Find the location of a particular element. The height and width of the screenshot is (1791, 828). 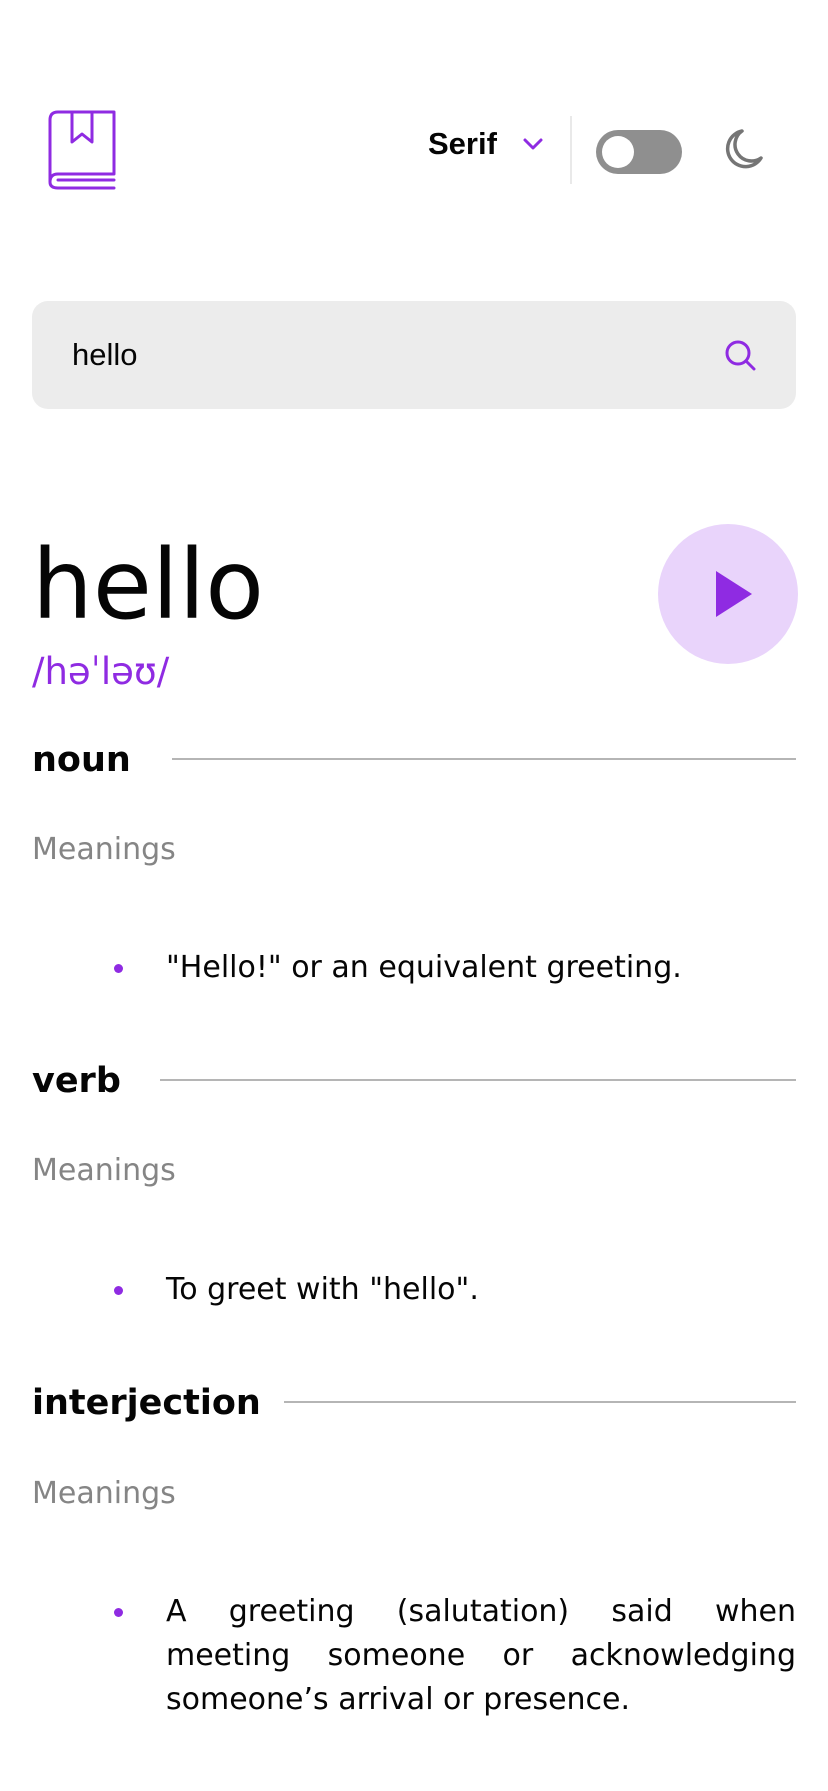

search-input is located at coordinates (382, 355).